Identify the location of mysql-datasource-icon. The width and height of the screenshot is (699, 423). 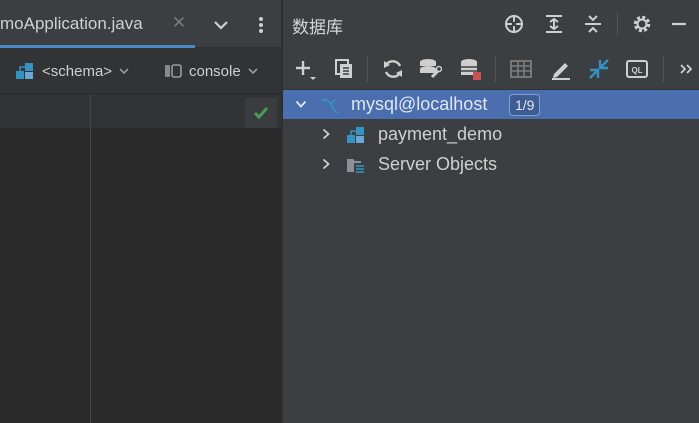
(330, 106).